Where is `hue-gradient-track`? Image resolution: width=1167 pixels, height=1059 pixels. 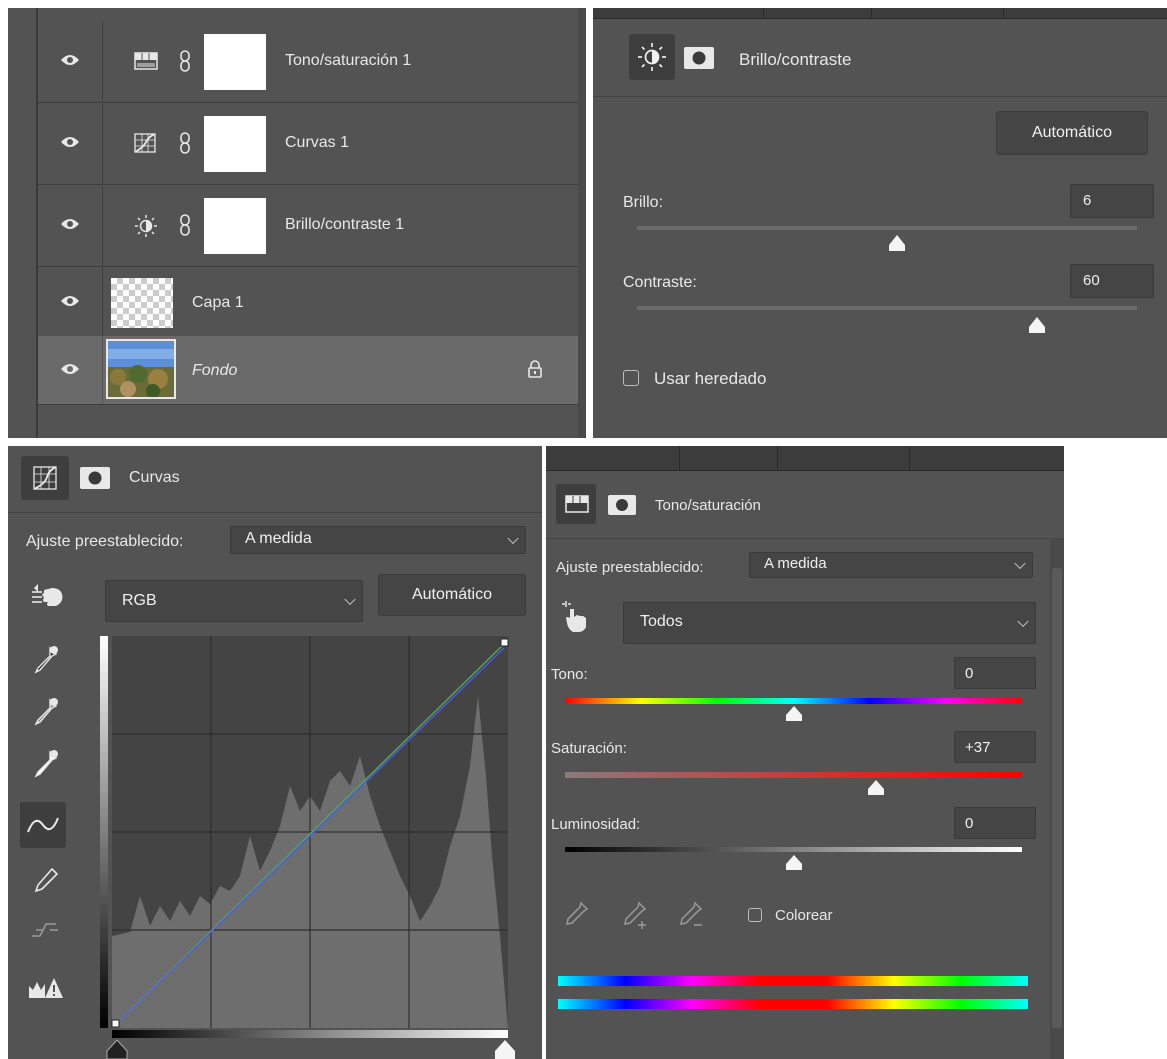 hue-gradient-track is located at coordinates (793, 701).